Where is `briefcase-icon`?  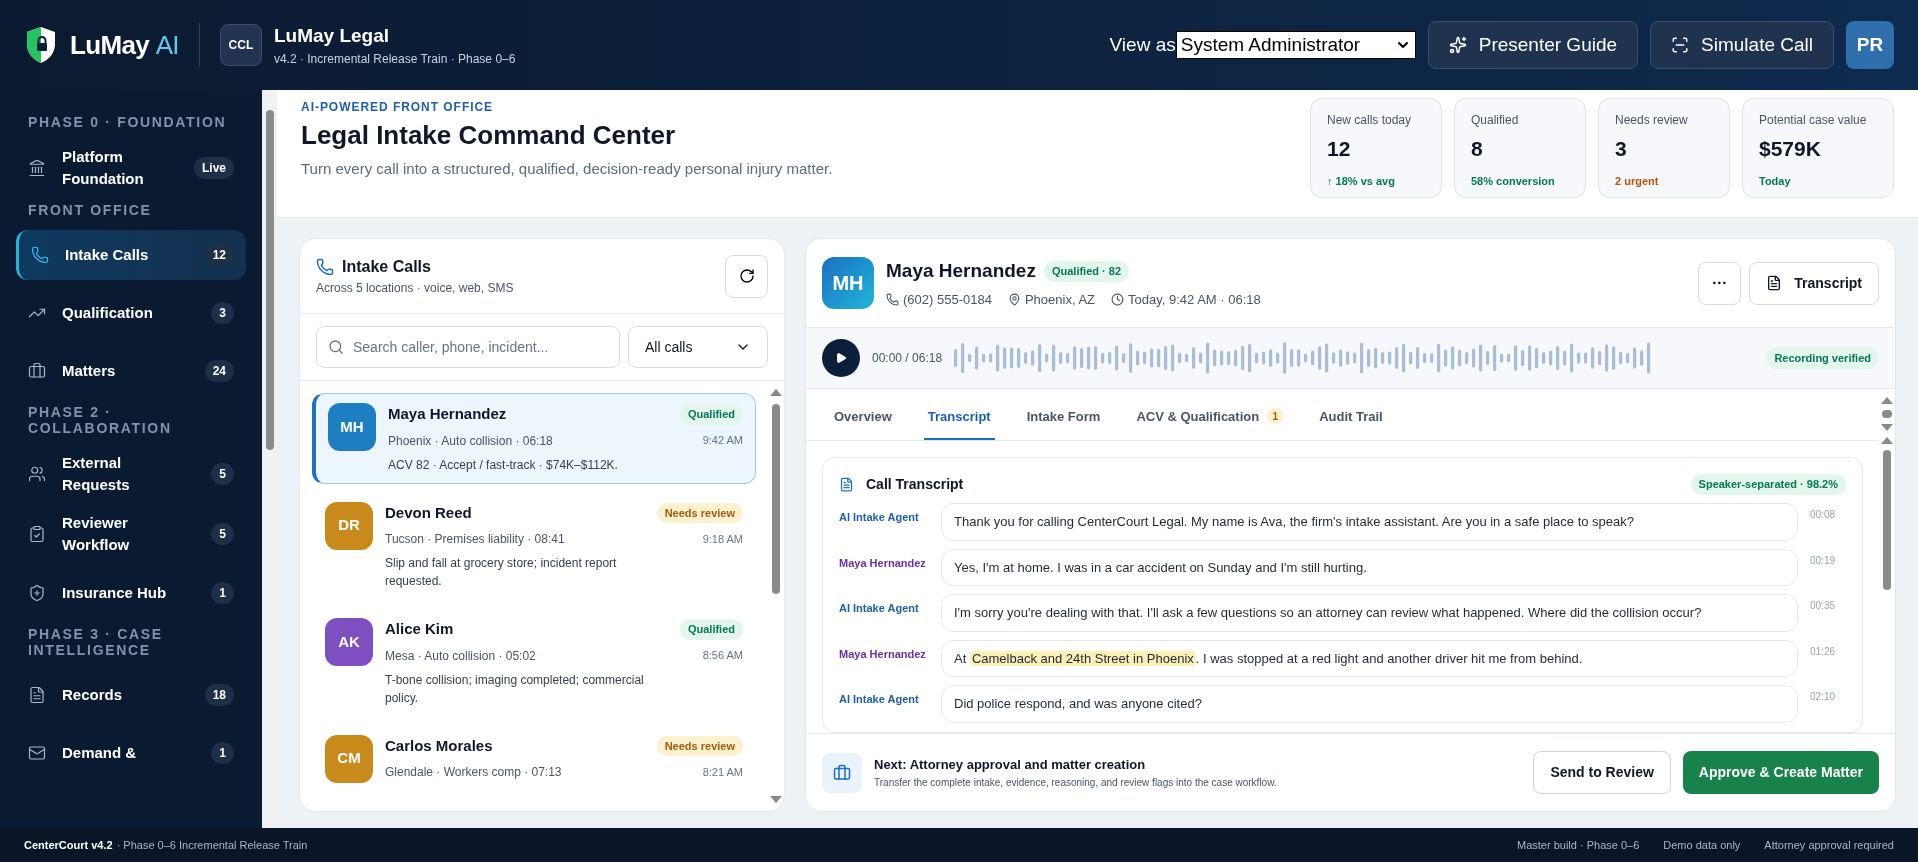 briefcase-icon is located at coordinates (37, 371).